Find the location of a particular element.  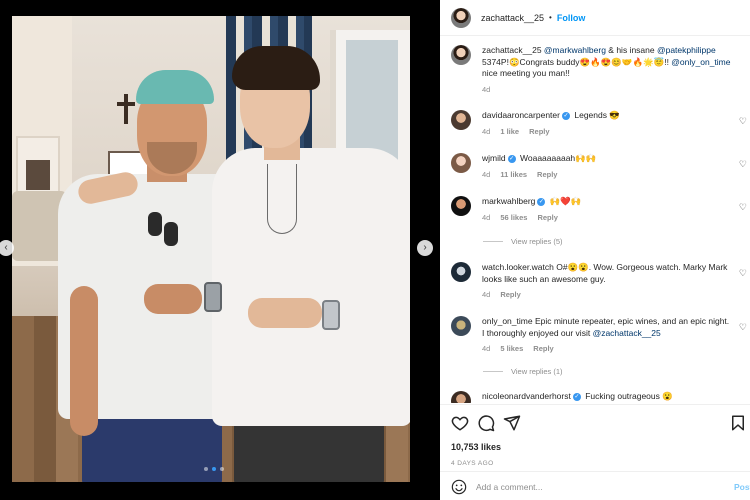

person-left-hand is located at coordinates (173, 299).